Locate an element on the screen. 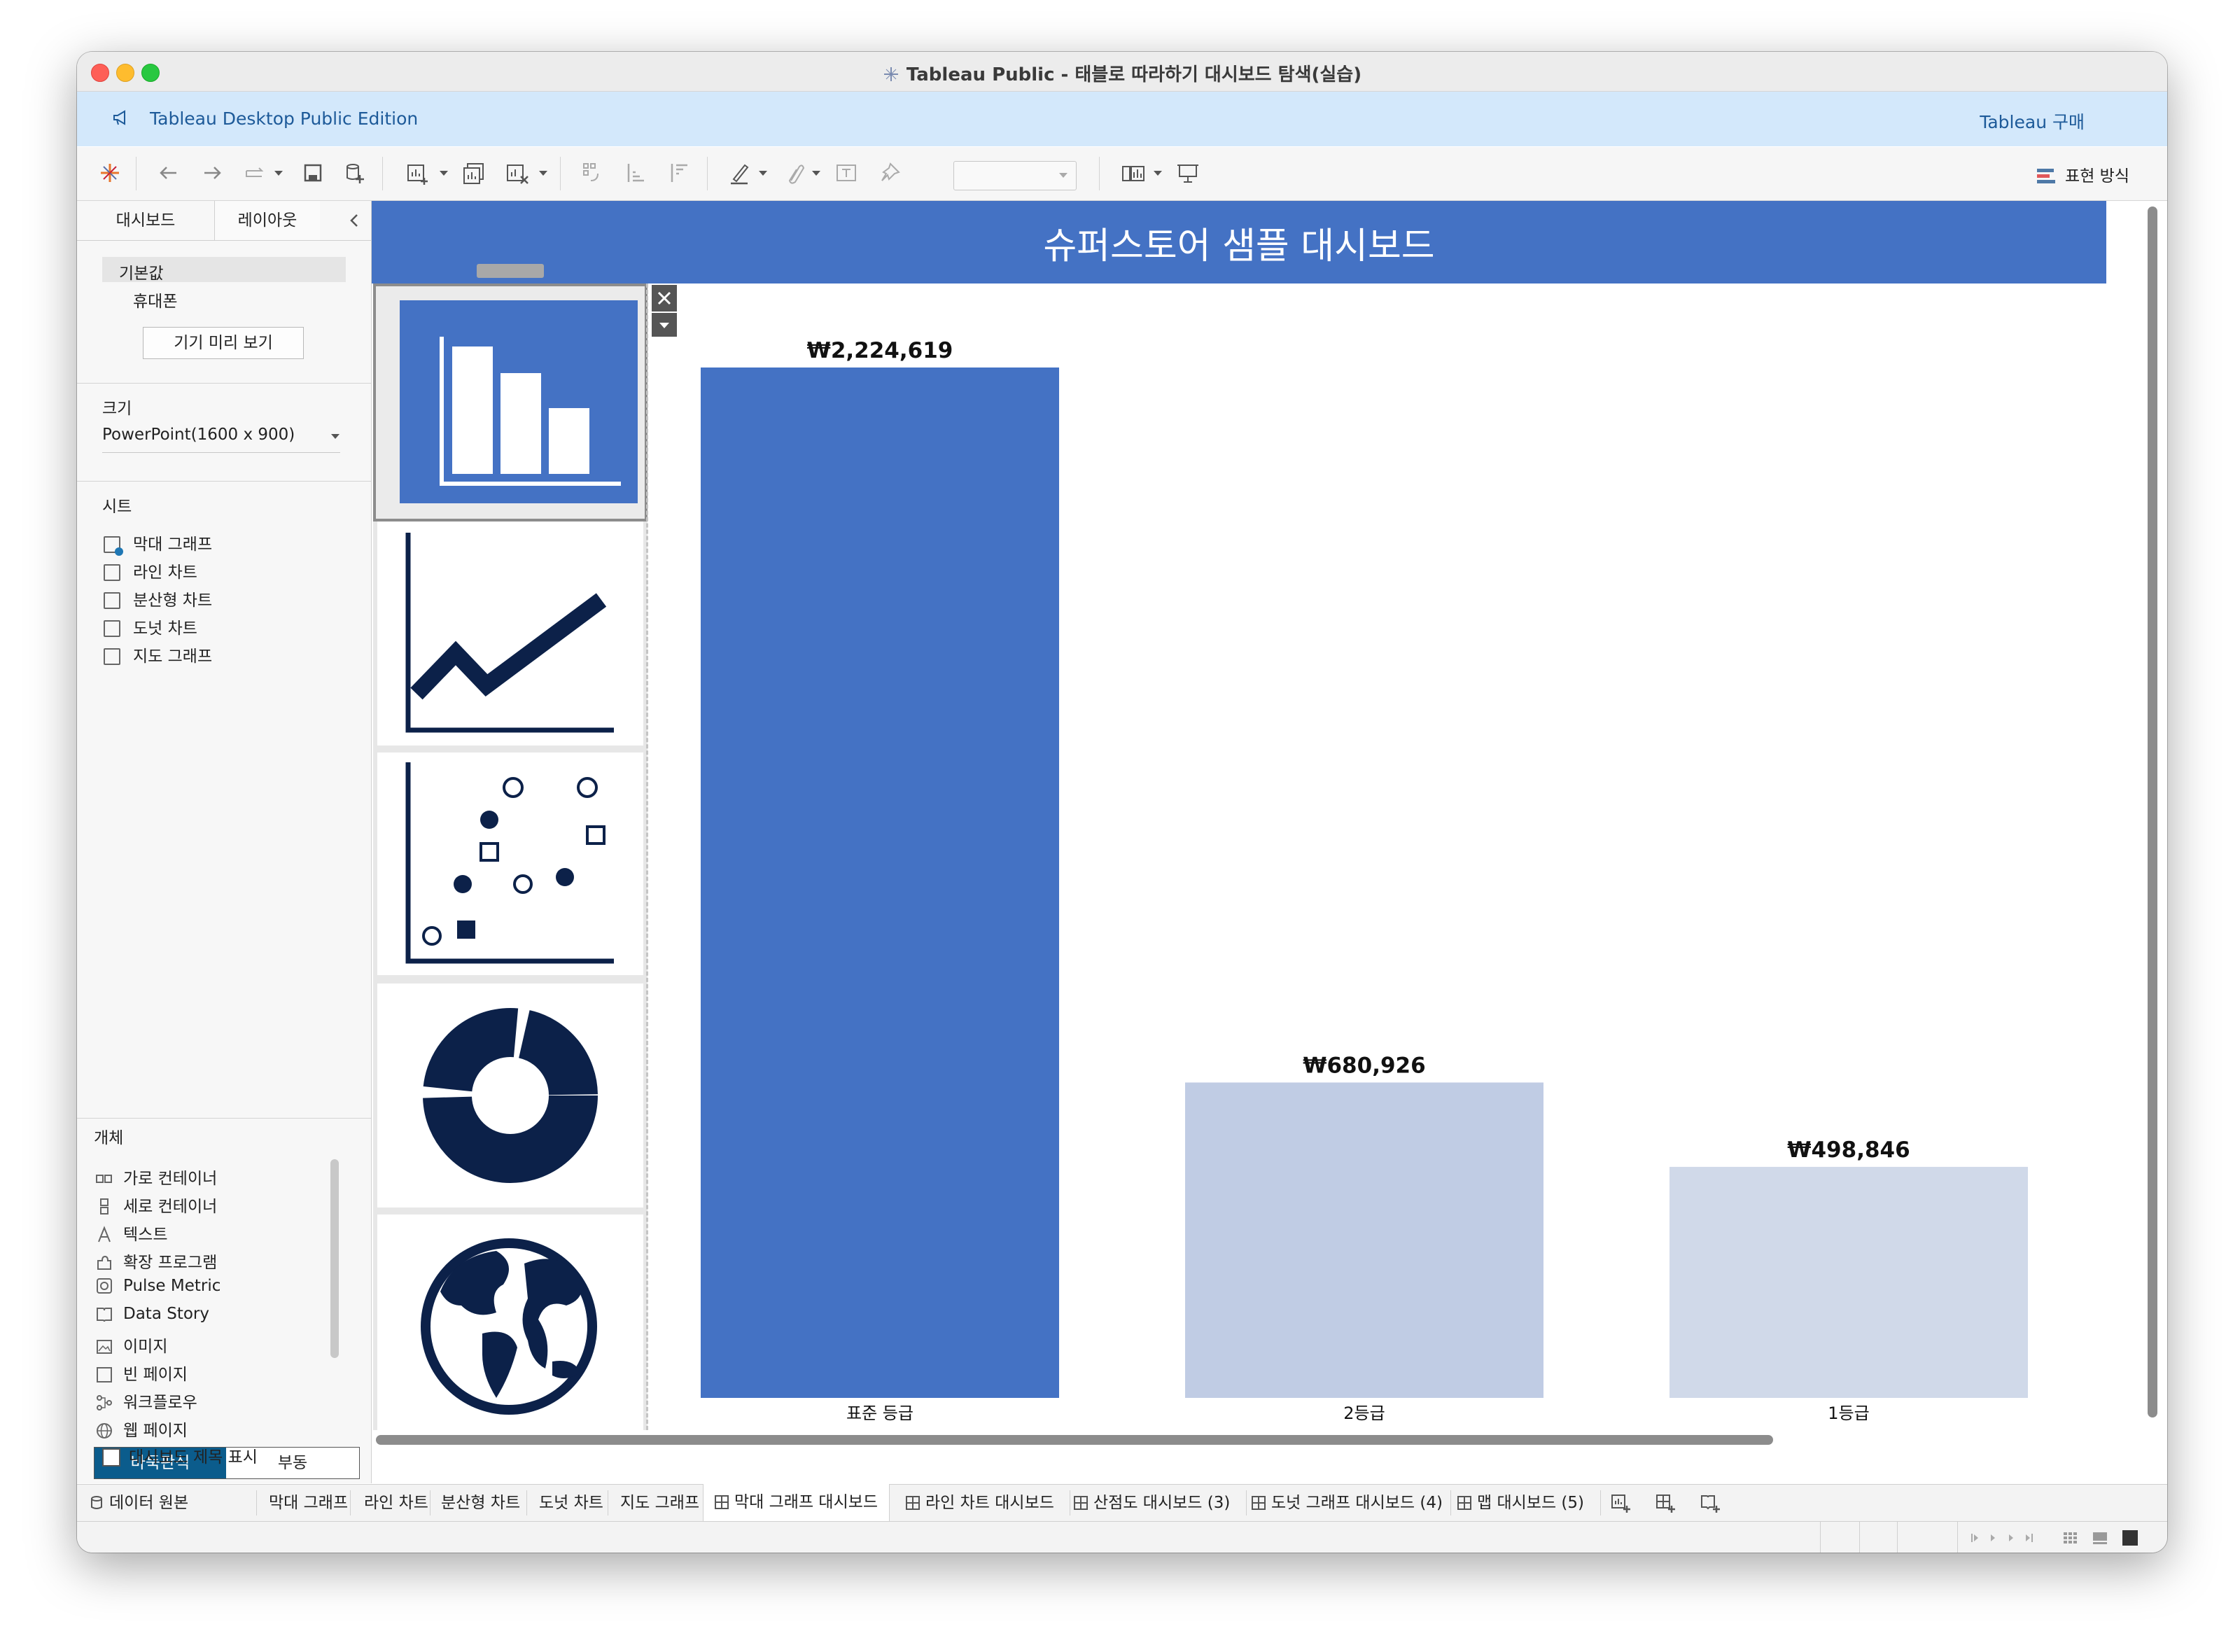 The image size is (2240, 1652). sheet-item-scatter: 분산형 차트 is located at coordinates (158, 598).